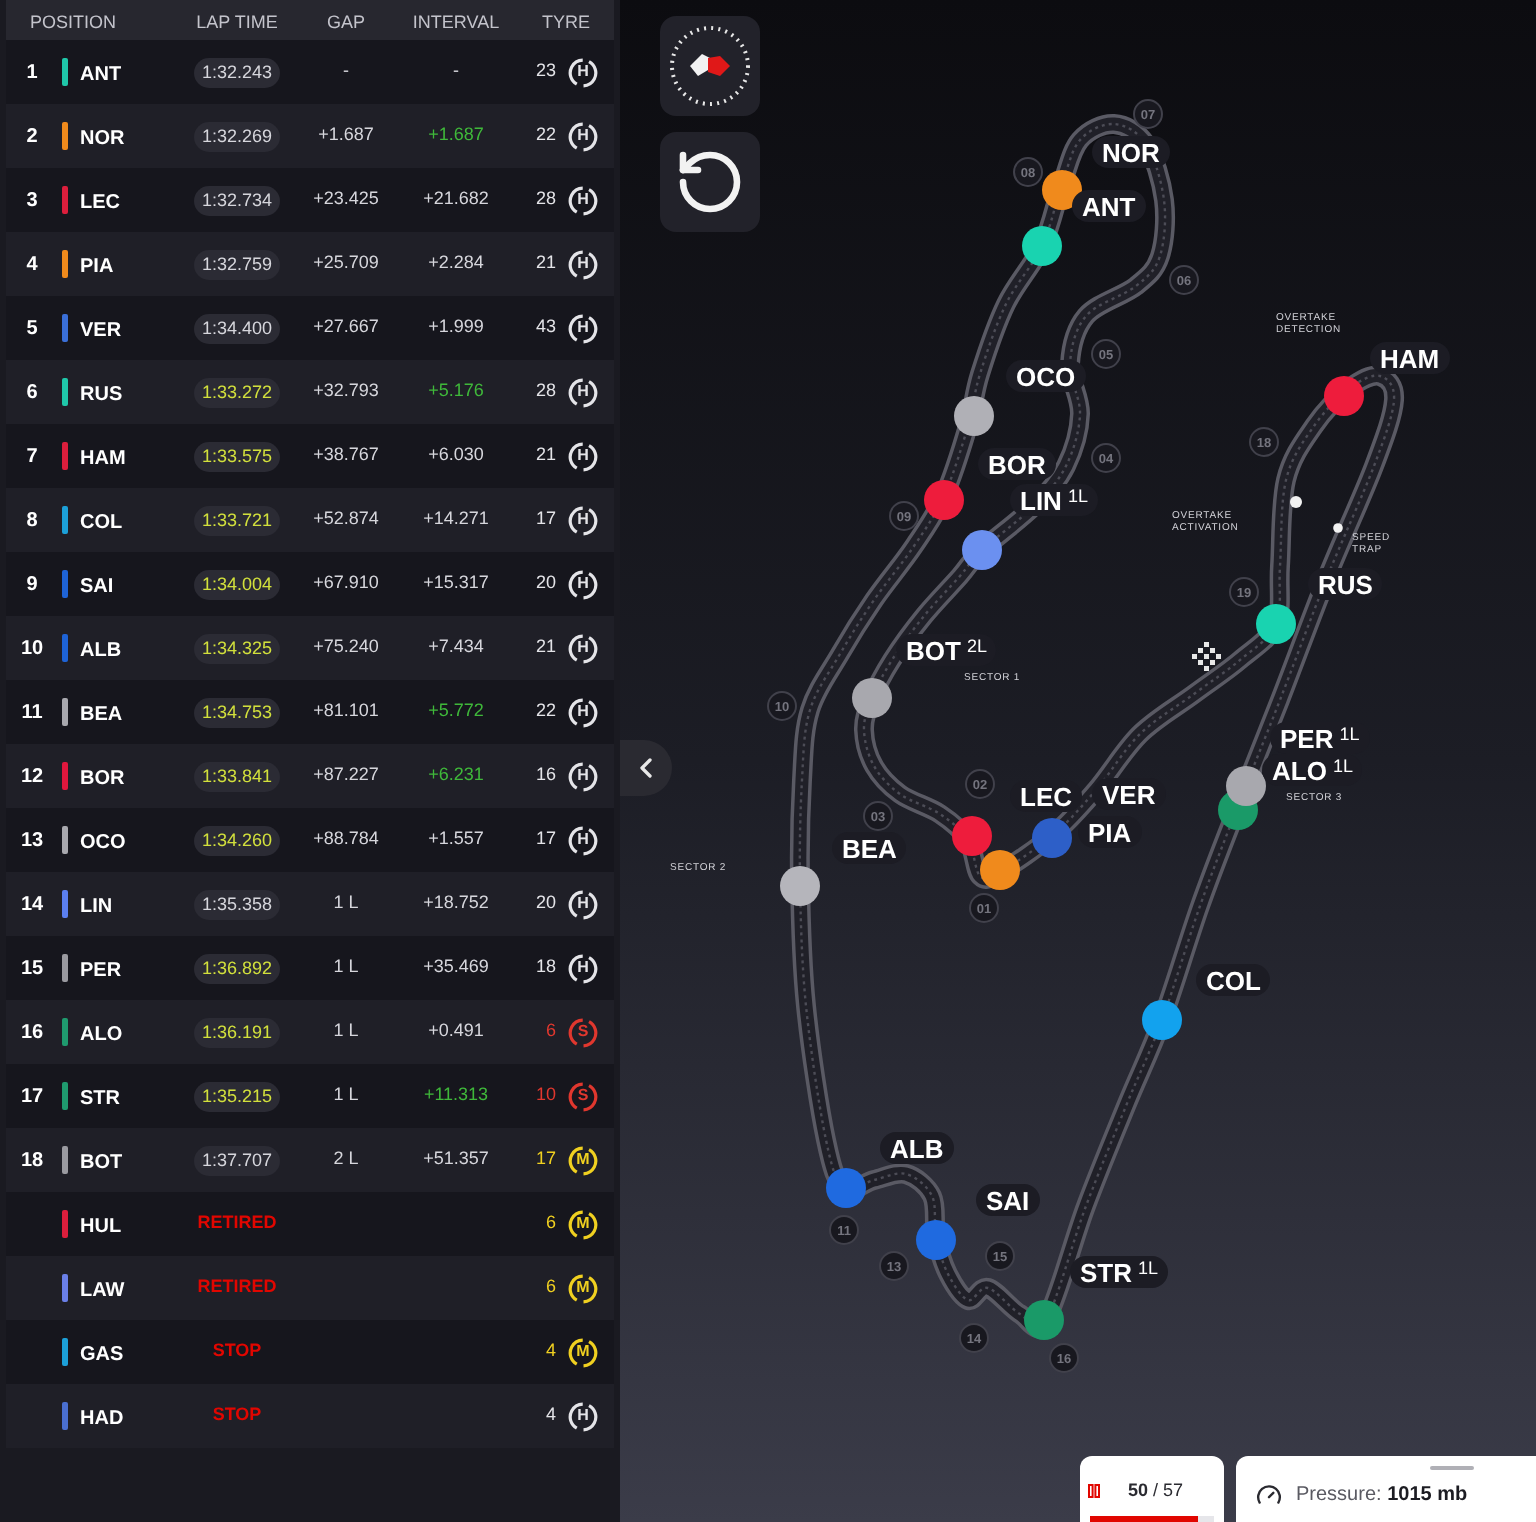 The width and height of the screenshot is (1536, 1522). What do you see at coordinates (101, 1227) in the screenshot?
I see `driver-code: HUL` at bounding box center [101, 1227].